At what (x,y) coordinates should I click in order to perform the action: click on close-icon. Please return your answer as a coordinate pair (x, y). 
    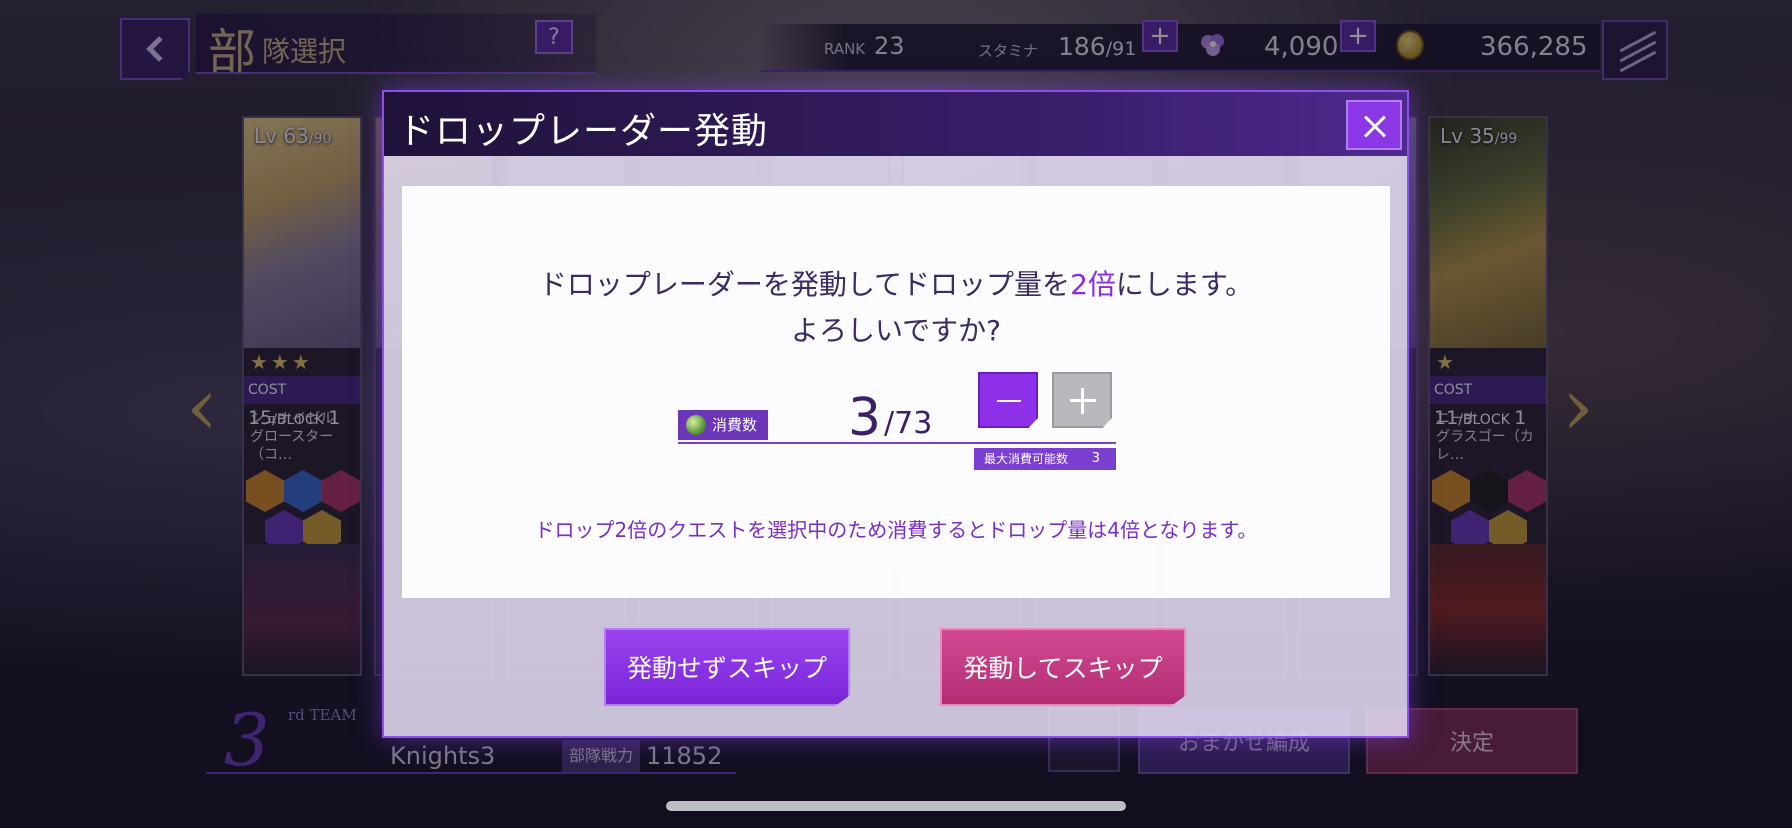
    Looking at the image, I should click on (1374, 125).